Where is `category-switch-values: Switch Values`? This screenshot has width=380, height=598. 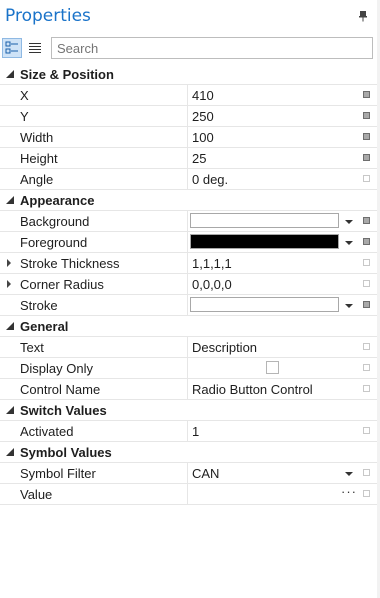 category-switch-values: Switch Values is located at coordinates (188, 410).